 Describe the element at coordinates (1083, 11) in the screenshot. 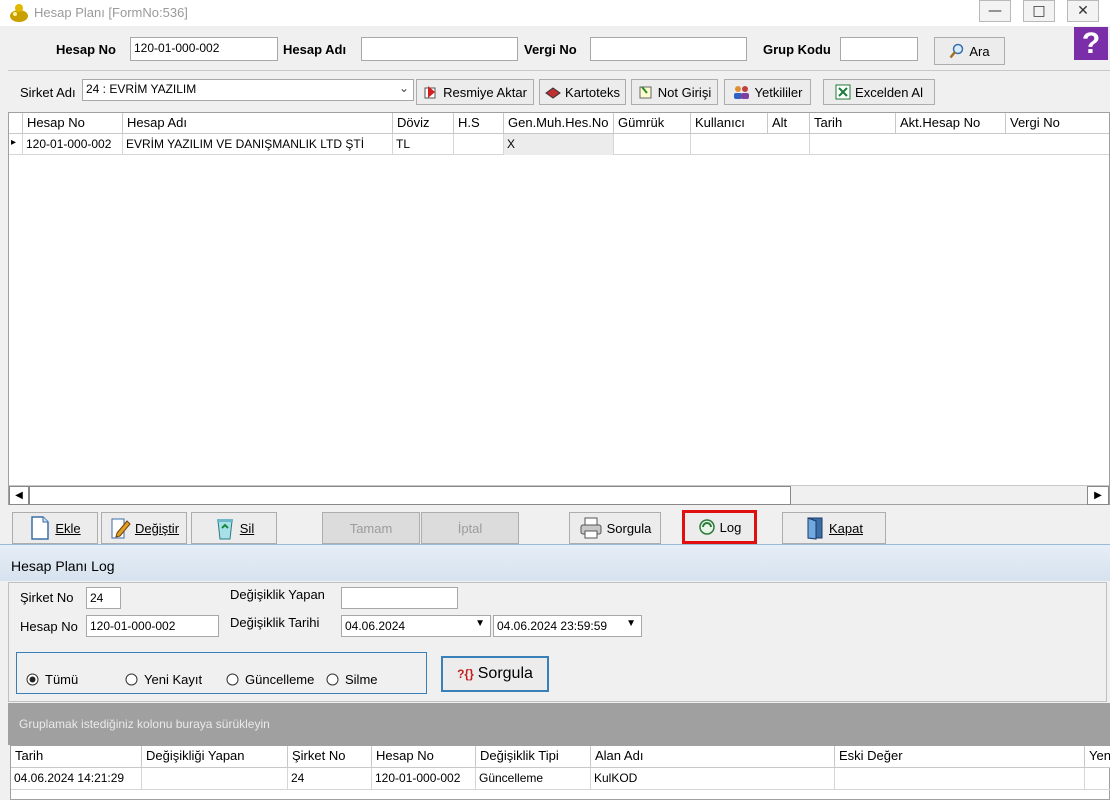

I see `close-button: ✕` at that location.